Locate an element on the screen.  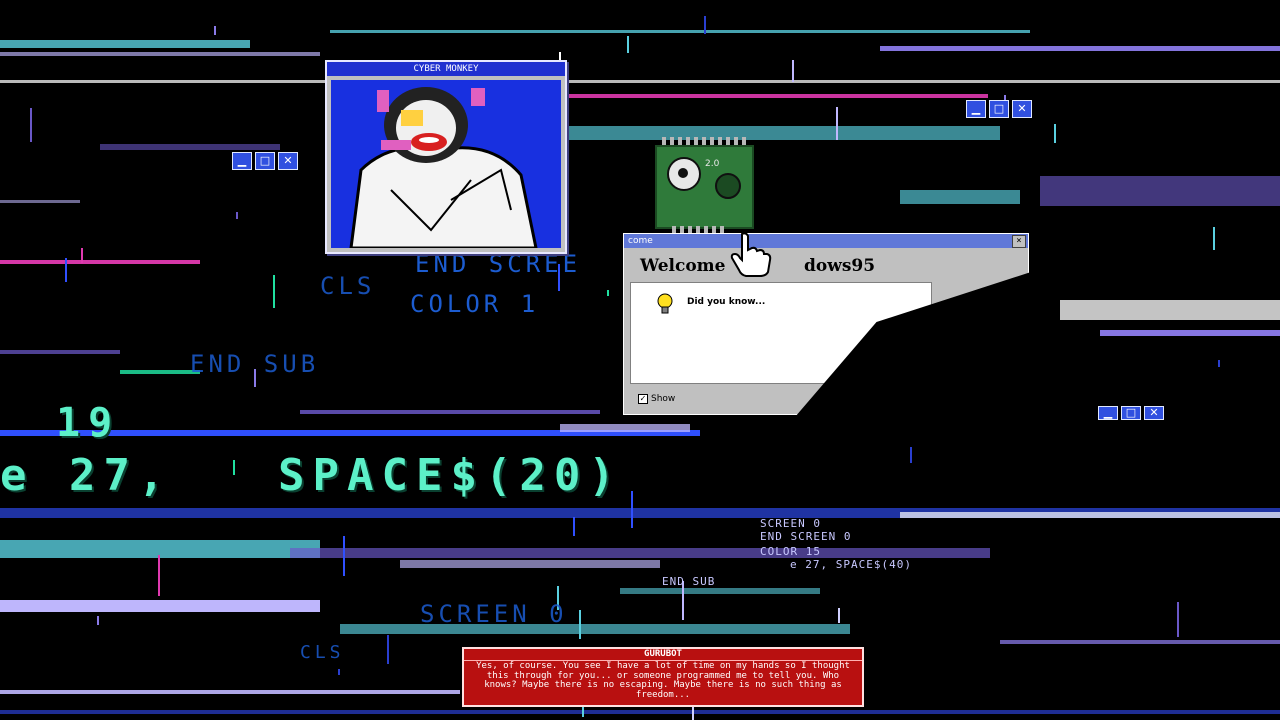
code-small-end-screen: END SCREEN 0 is located at coordinates (806, 536).